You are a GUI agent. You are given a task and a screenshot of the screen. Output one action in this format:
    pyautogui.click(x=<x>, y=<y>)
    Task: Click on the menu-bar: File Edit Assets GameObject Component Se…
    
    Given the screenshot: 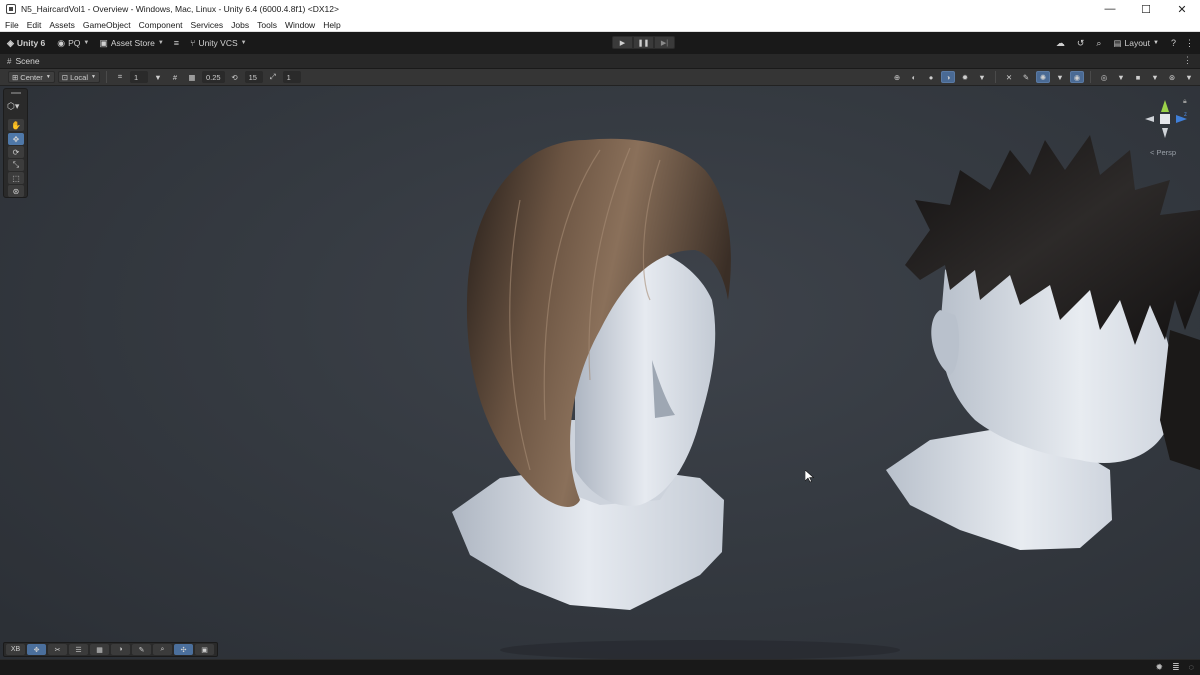 What is the action you would take?
    pyautogui.click(x=600, y=25)
    